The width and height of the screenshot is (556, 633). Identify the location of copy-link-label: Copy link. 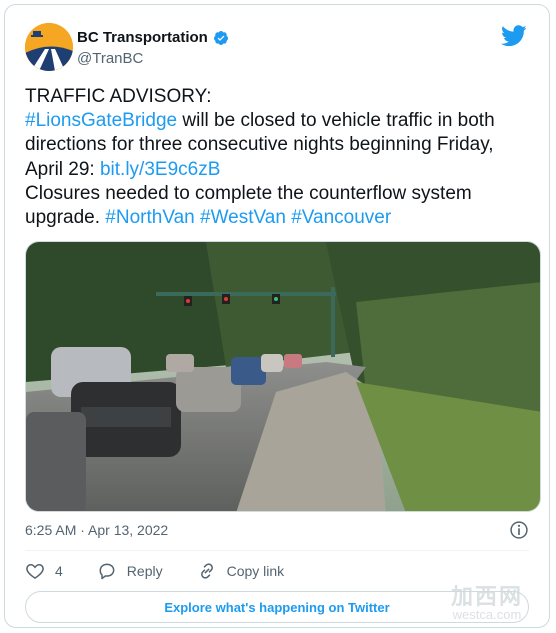
(255, 571).